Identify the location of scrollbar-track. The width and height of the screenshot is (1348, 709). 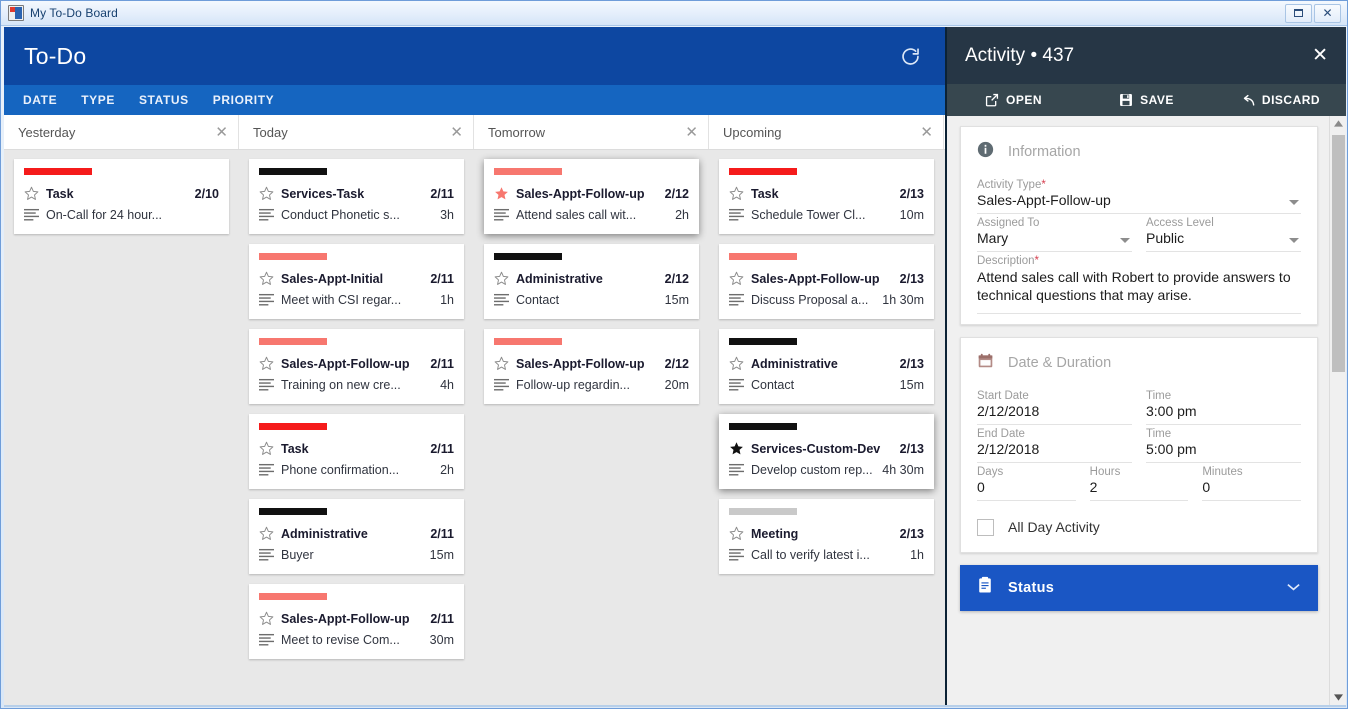
(1338, 410).